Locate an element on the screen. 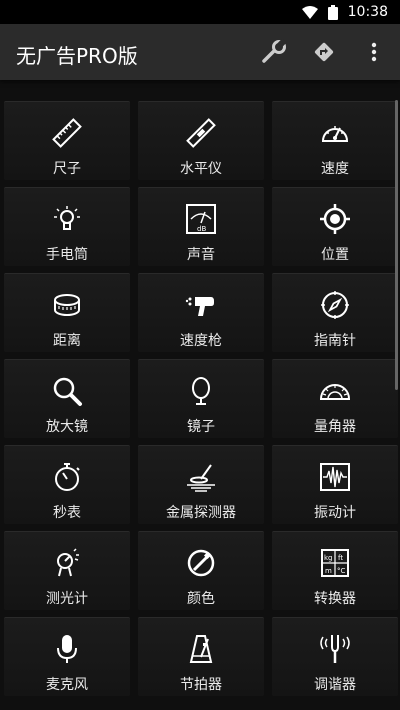 The width and height of the screenshot is (400, 710). appbar-actions is located at coordinates (324, 52).